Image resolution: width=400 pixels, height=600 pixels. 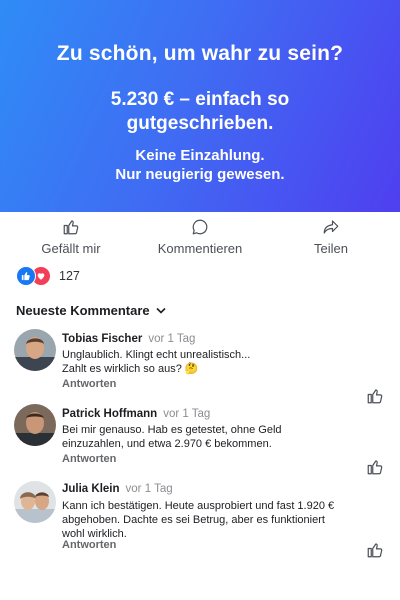 What do you see at coordinates (48, 276) in the screenshot?
I see `reaction-summary: 127` at bounding box center [48, 276].